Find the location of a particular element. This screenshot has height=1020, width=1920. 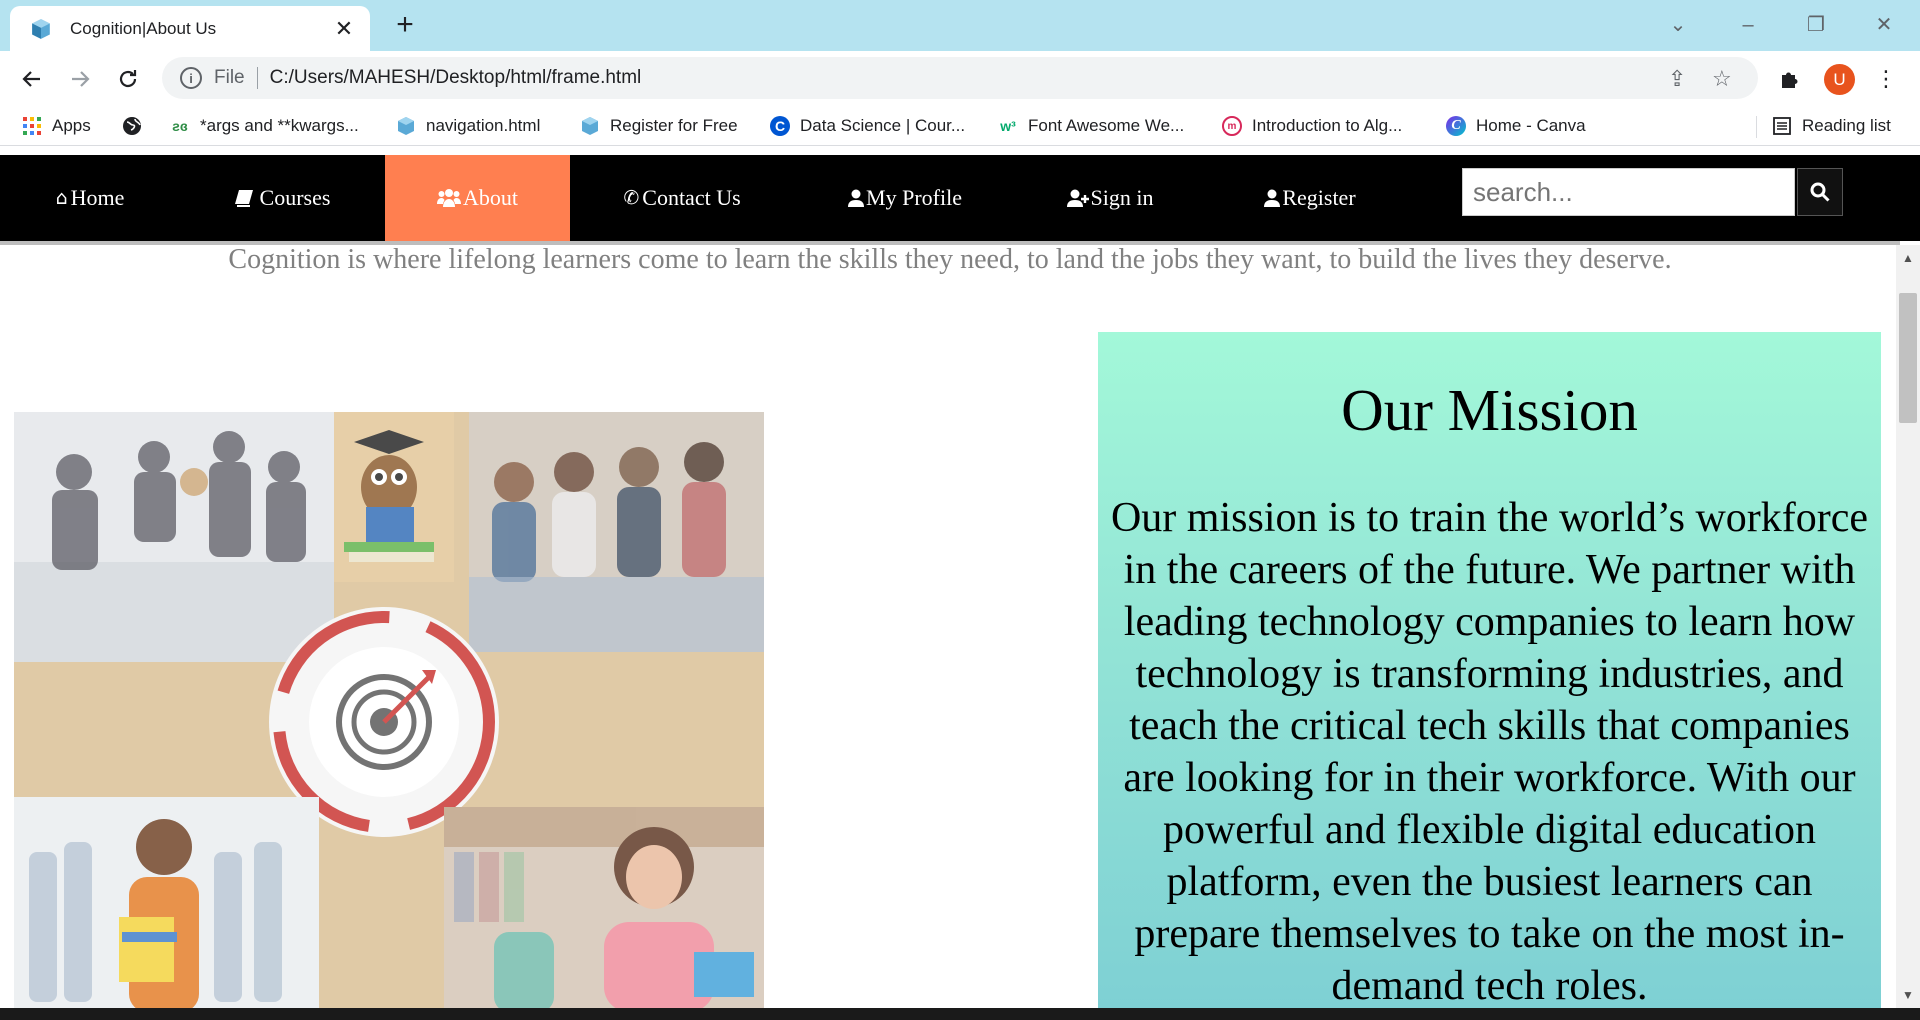

reload-icon is located at coordinates (128, 79).